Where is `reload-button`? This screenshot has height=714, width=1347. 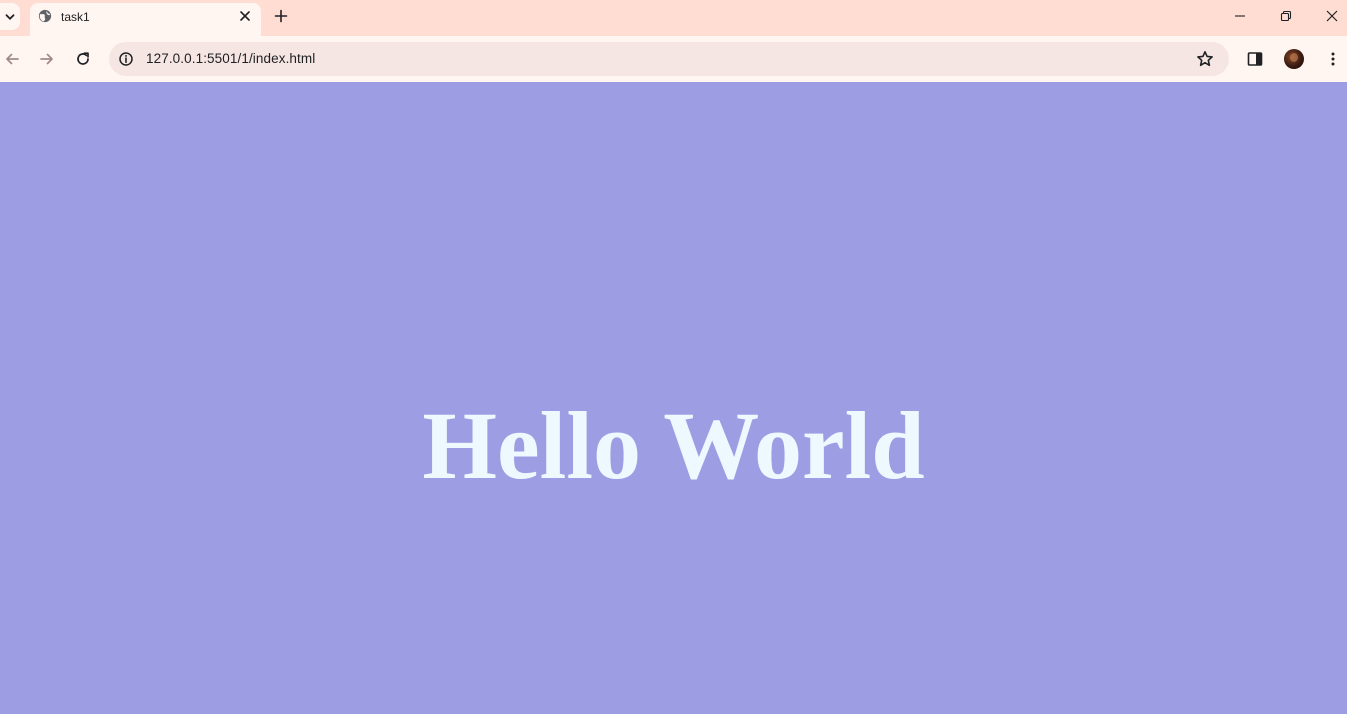
reload-button is located at coordinates (83, 59).